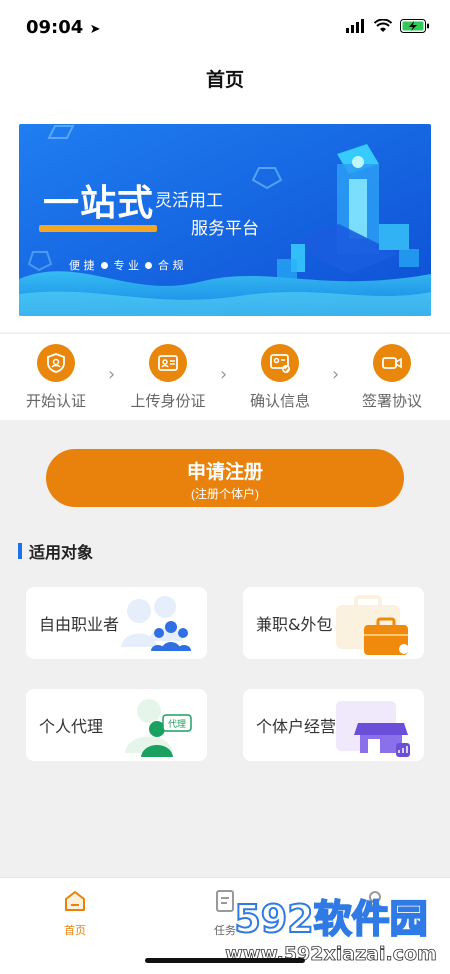 This screenshot has width=450, height=974. I want to click on agent-icon: 代理, so click(158, 728).